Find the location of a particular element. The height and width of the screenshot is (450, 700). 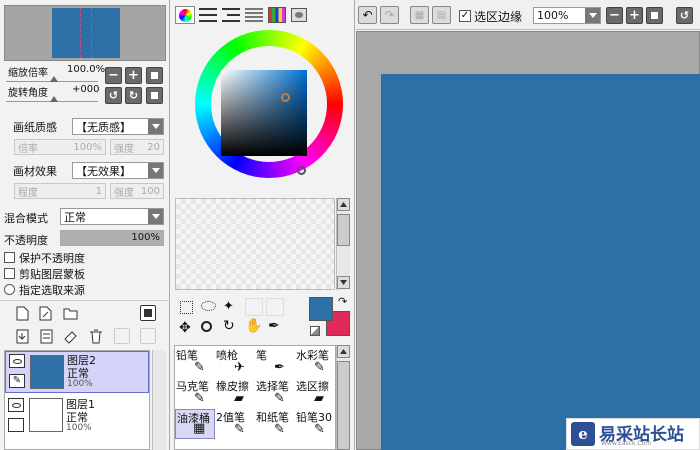

rotate-value: +000 is located at coordinates (86, 89).